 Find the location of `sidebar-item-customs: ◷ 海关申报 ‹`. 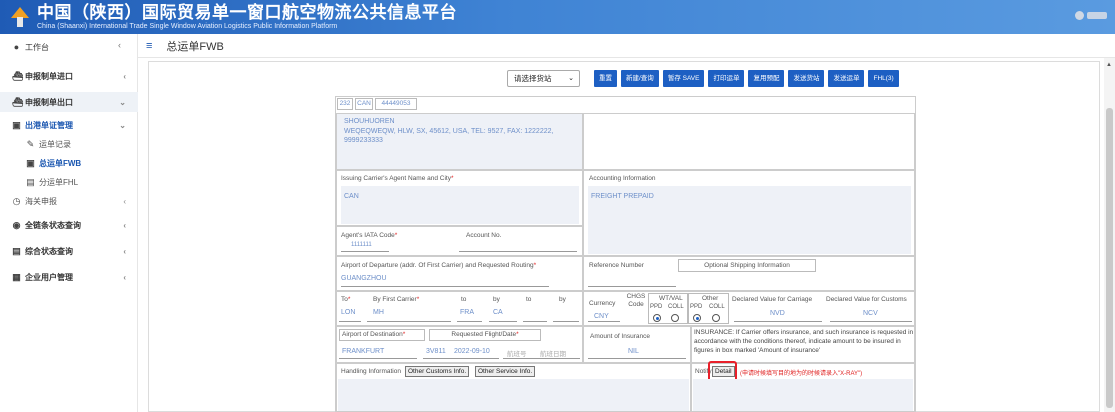

sidebar-item-customs: ◷ 海关申报 ‹ is located at coordinates (69, 201).